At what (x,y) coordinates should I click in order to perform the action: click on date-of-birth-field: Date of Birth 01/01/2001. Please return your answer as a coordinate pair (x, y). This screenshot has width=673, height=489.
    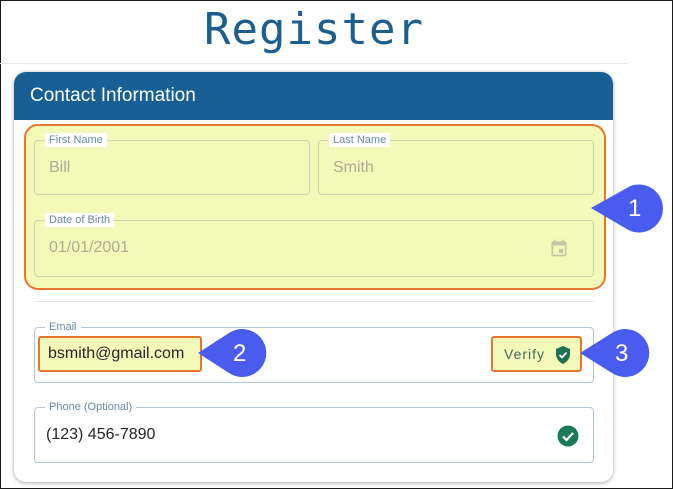
    Looking at the image, I should click on (314, 245).